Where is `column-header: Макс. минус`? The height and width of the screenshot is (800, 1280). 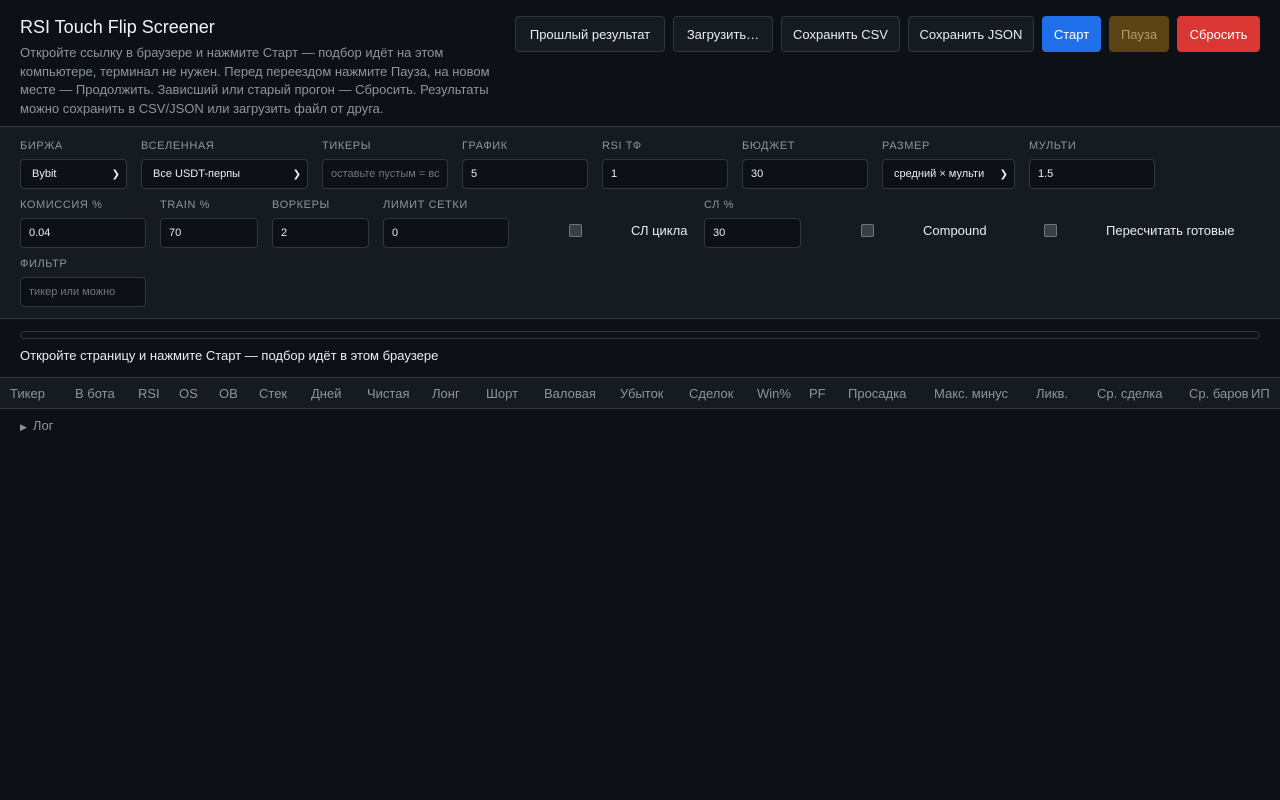
column-header: Макс. минус is located at coordinates (971, 393).